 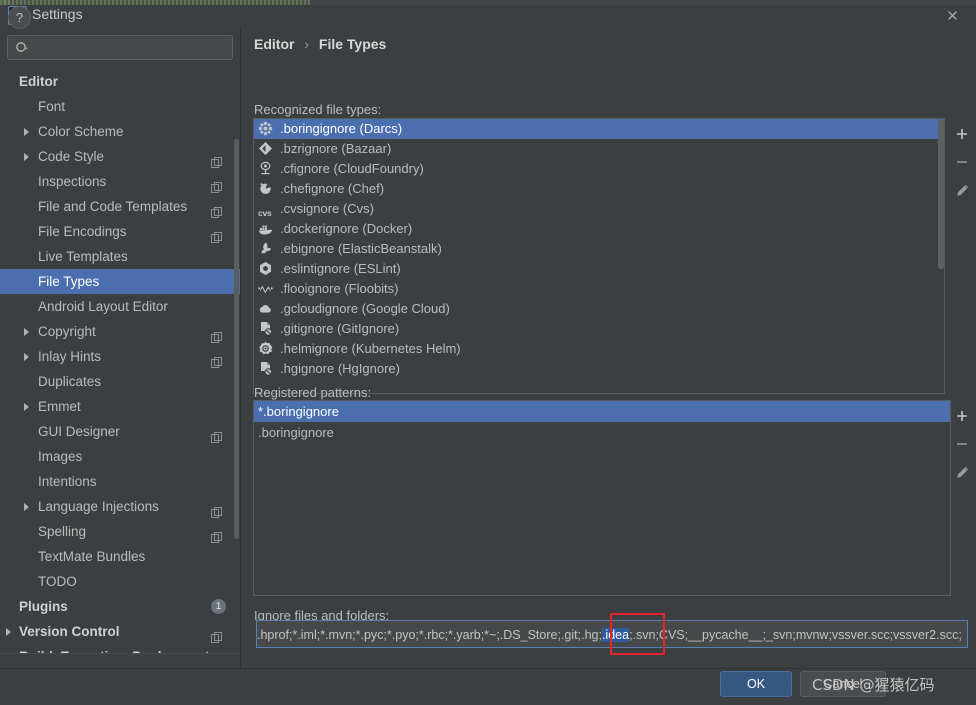 What do you see at coordinates (62, 531) in the screenshot?
I see `sidebar-item-label: Spelling` at bounding box center [62, 531].